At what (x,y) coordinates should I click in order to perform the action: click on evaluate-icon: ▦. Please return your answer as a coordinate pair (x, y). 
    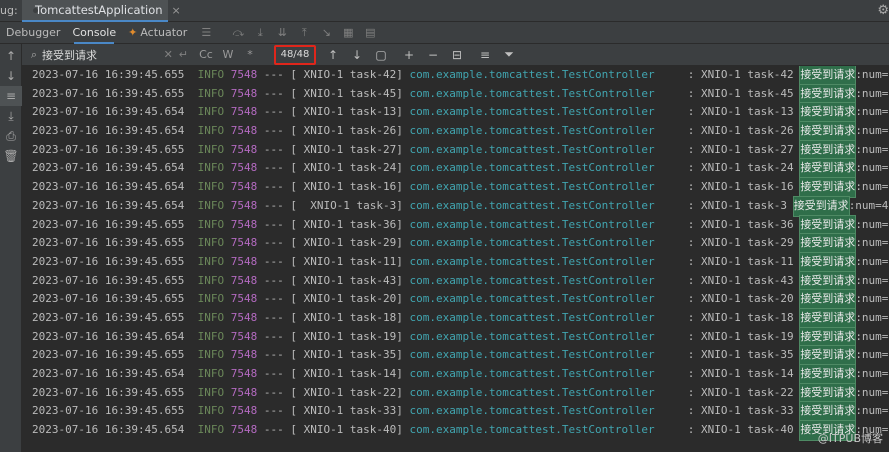
    Looking at the image, I should click on (348, 33).